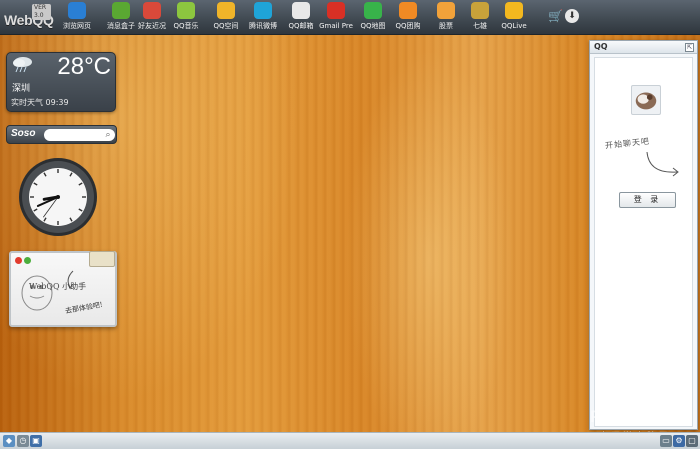 This screenshot has height=449, width=700. I want to click on weibo-icon, so click(263, 10).